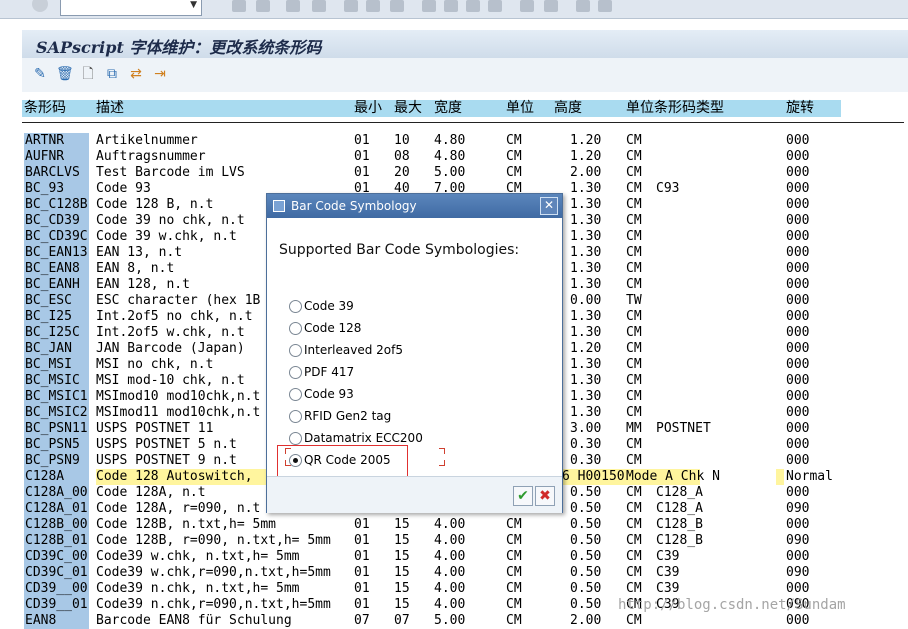  Describe the element at coordinates (263, 6) in the screenshot. I see `back-icon` at that location.